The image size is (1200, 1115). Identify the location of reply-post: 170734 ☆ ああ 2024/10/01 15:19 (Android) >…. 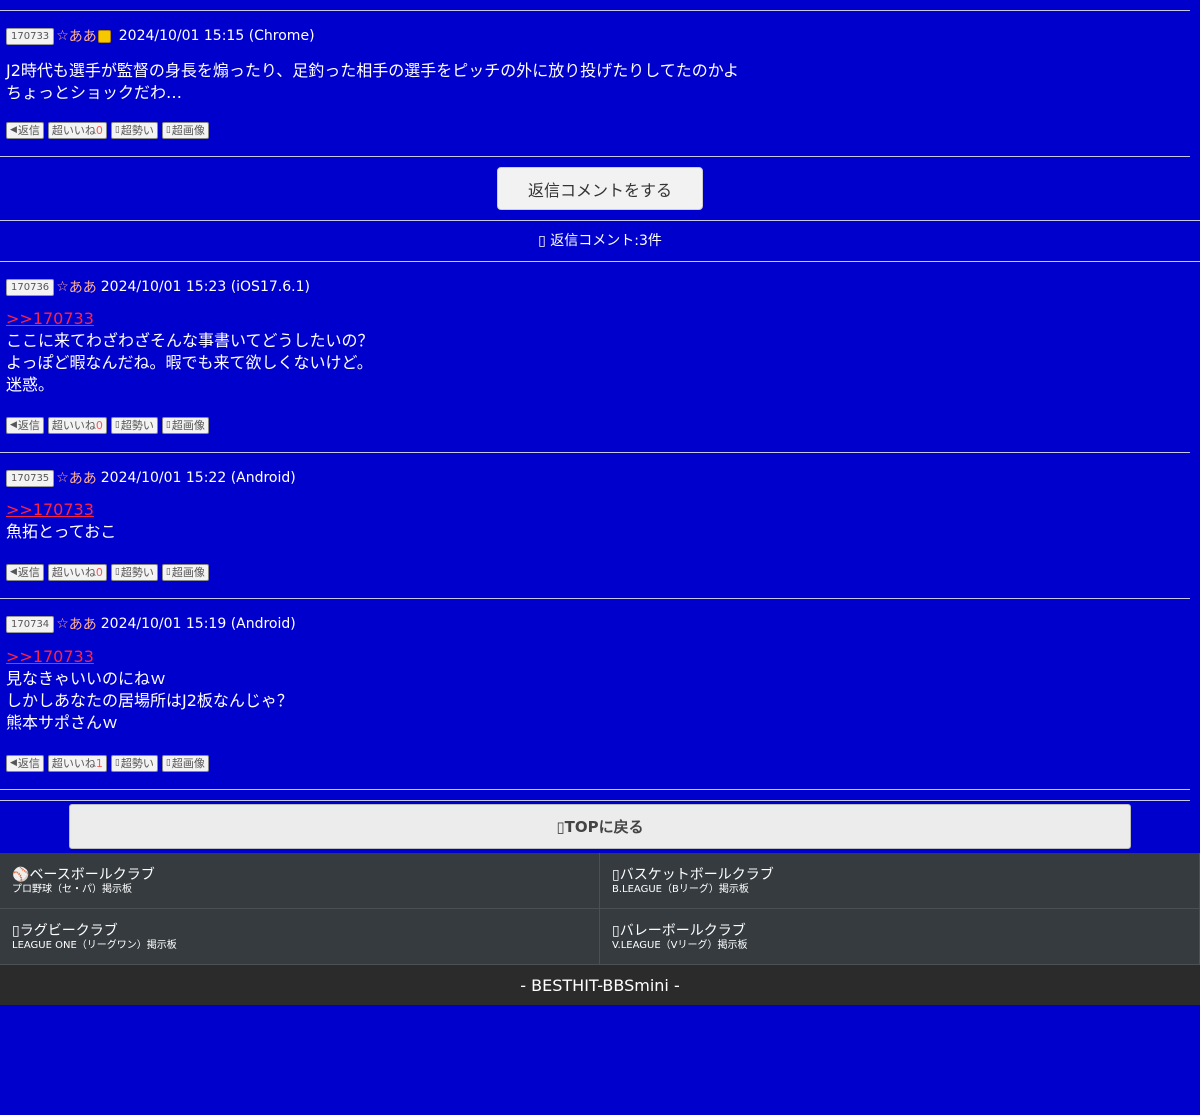
(596, 674).